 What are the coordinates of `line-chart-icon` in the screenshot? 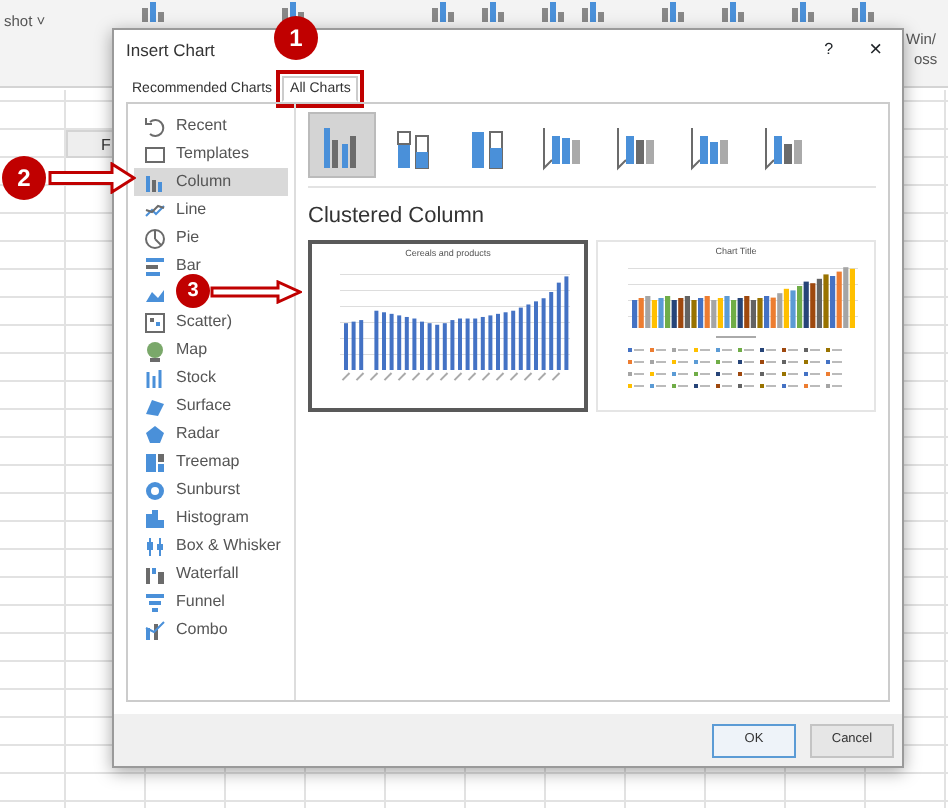 It's located at (155, 210).